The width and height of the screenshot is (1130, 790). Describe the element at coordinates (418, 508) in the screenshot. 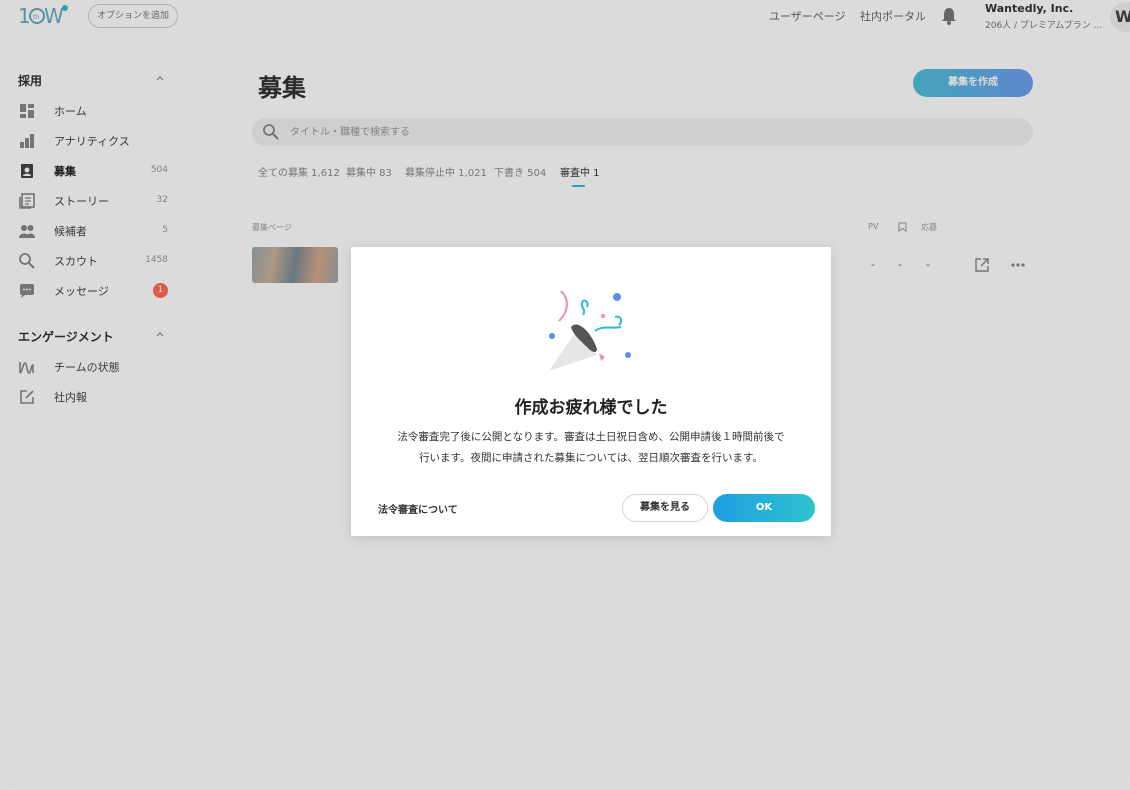

I see `legal-review-link: 法令審査について` at that location.